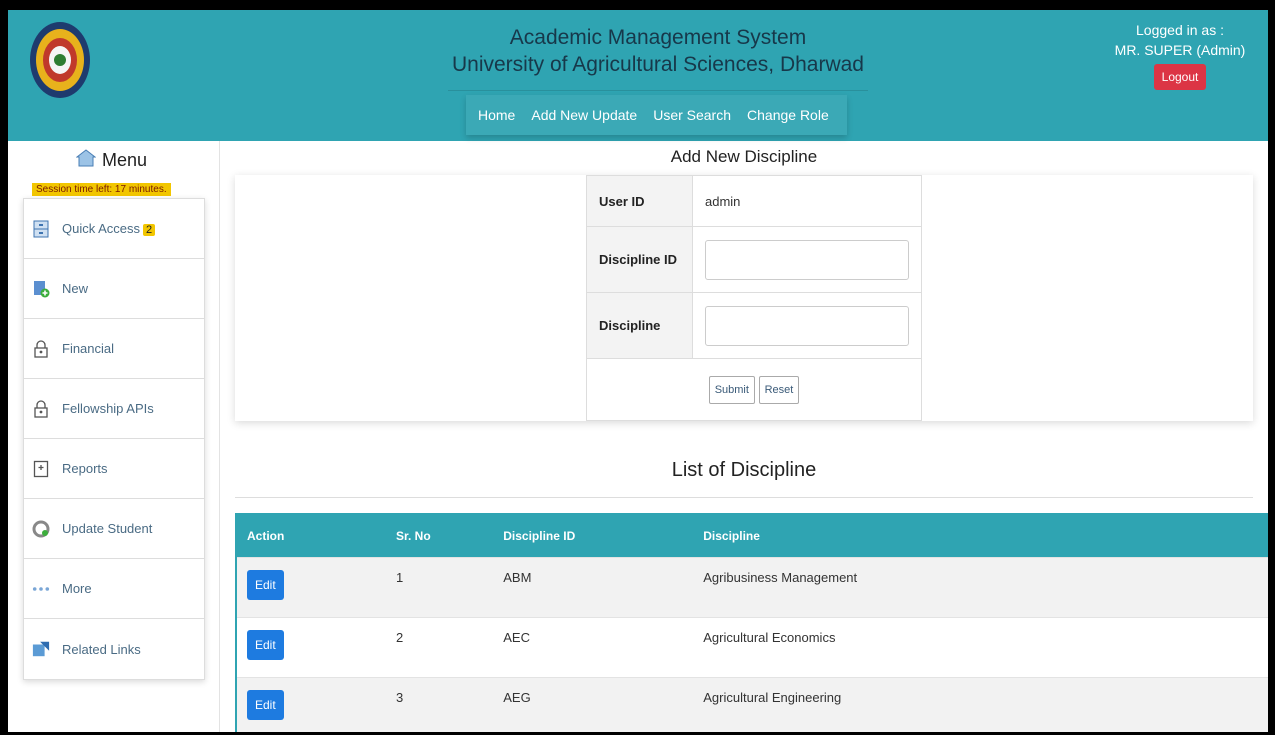 The width and height of the screenshot is (1275, 735). Describe the element at coordinates (1180, 50) in the screenshot. I see `user-name: MR. SUPER (Admin)` at that location.